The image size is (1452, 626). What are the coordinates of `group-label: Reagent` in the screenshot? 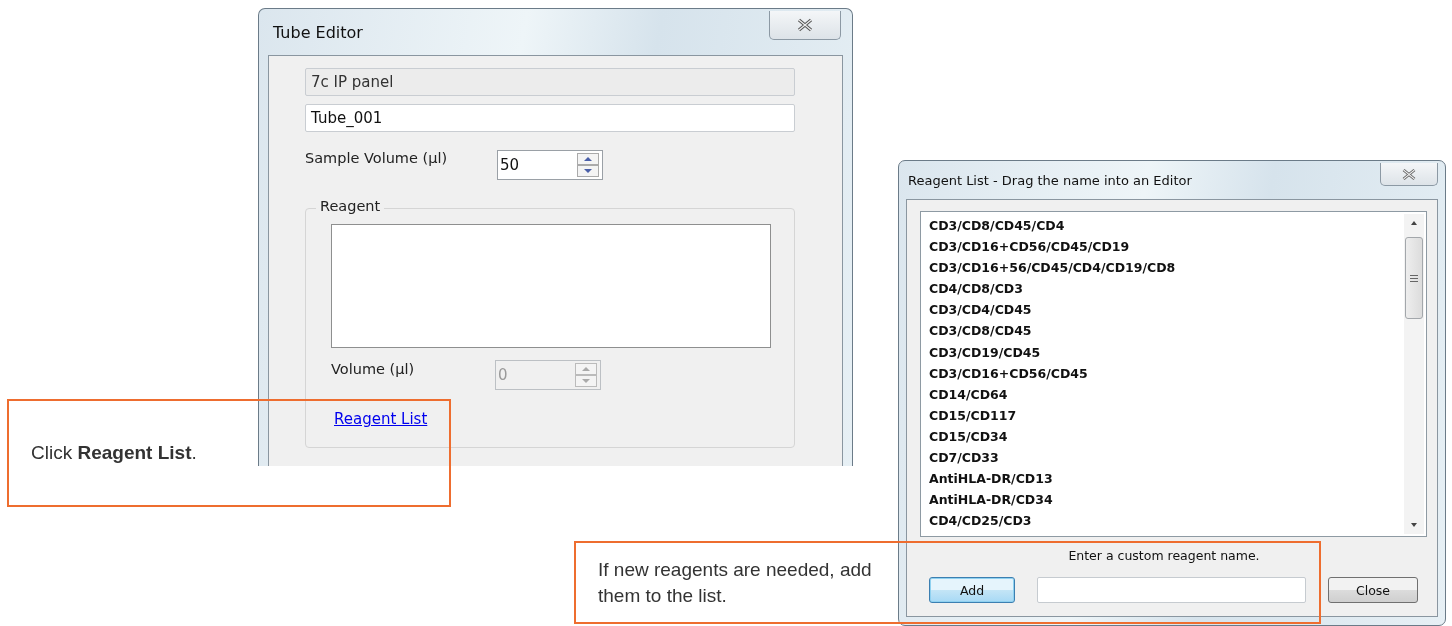 It's located at (350, 206).